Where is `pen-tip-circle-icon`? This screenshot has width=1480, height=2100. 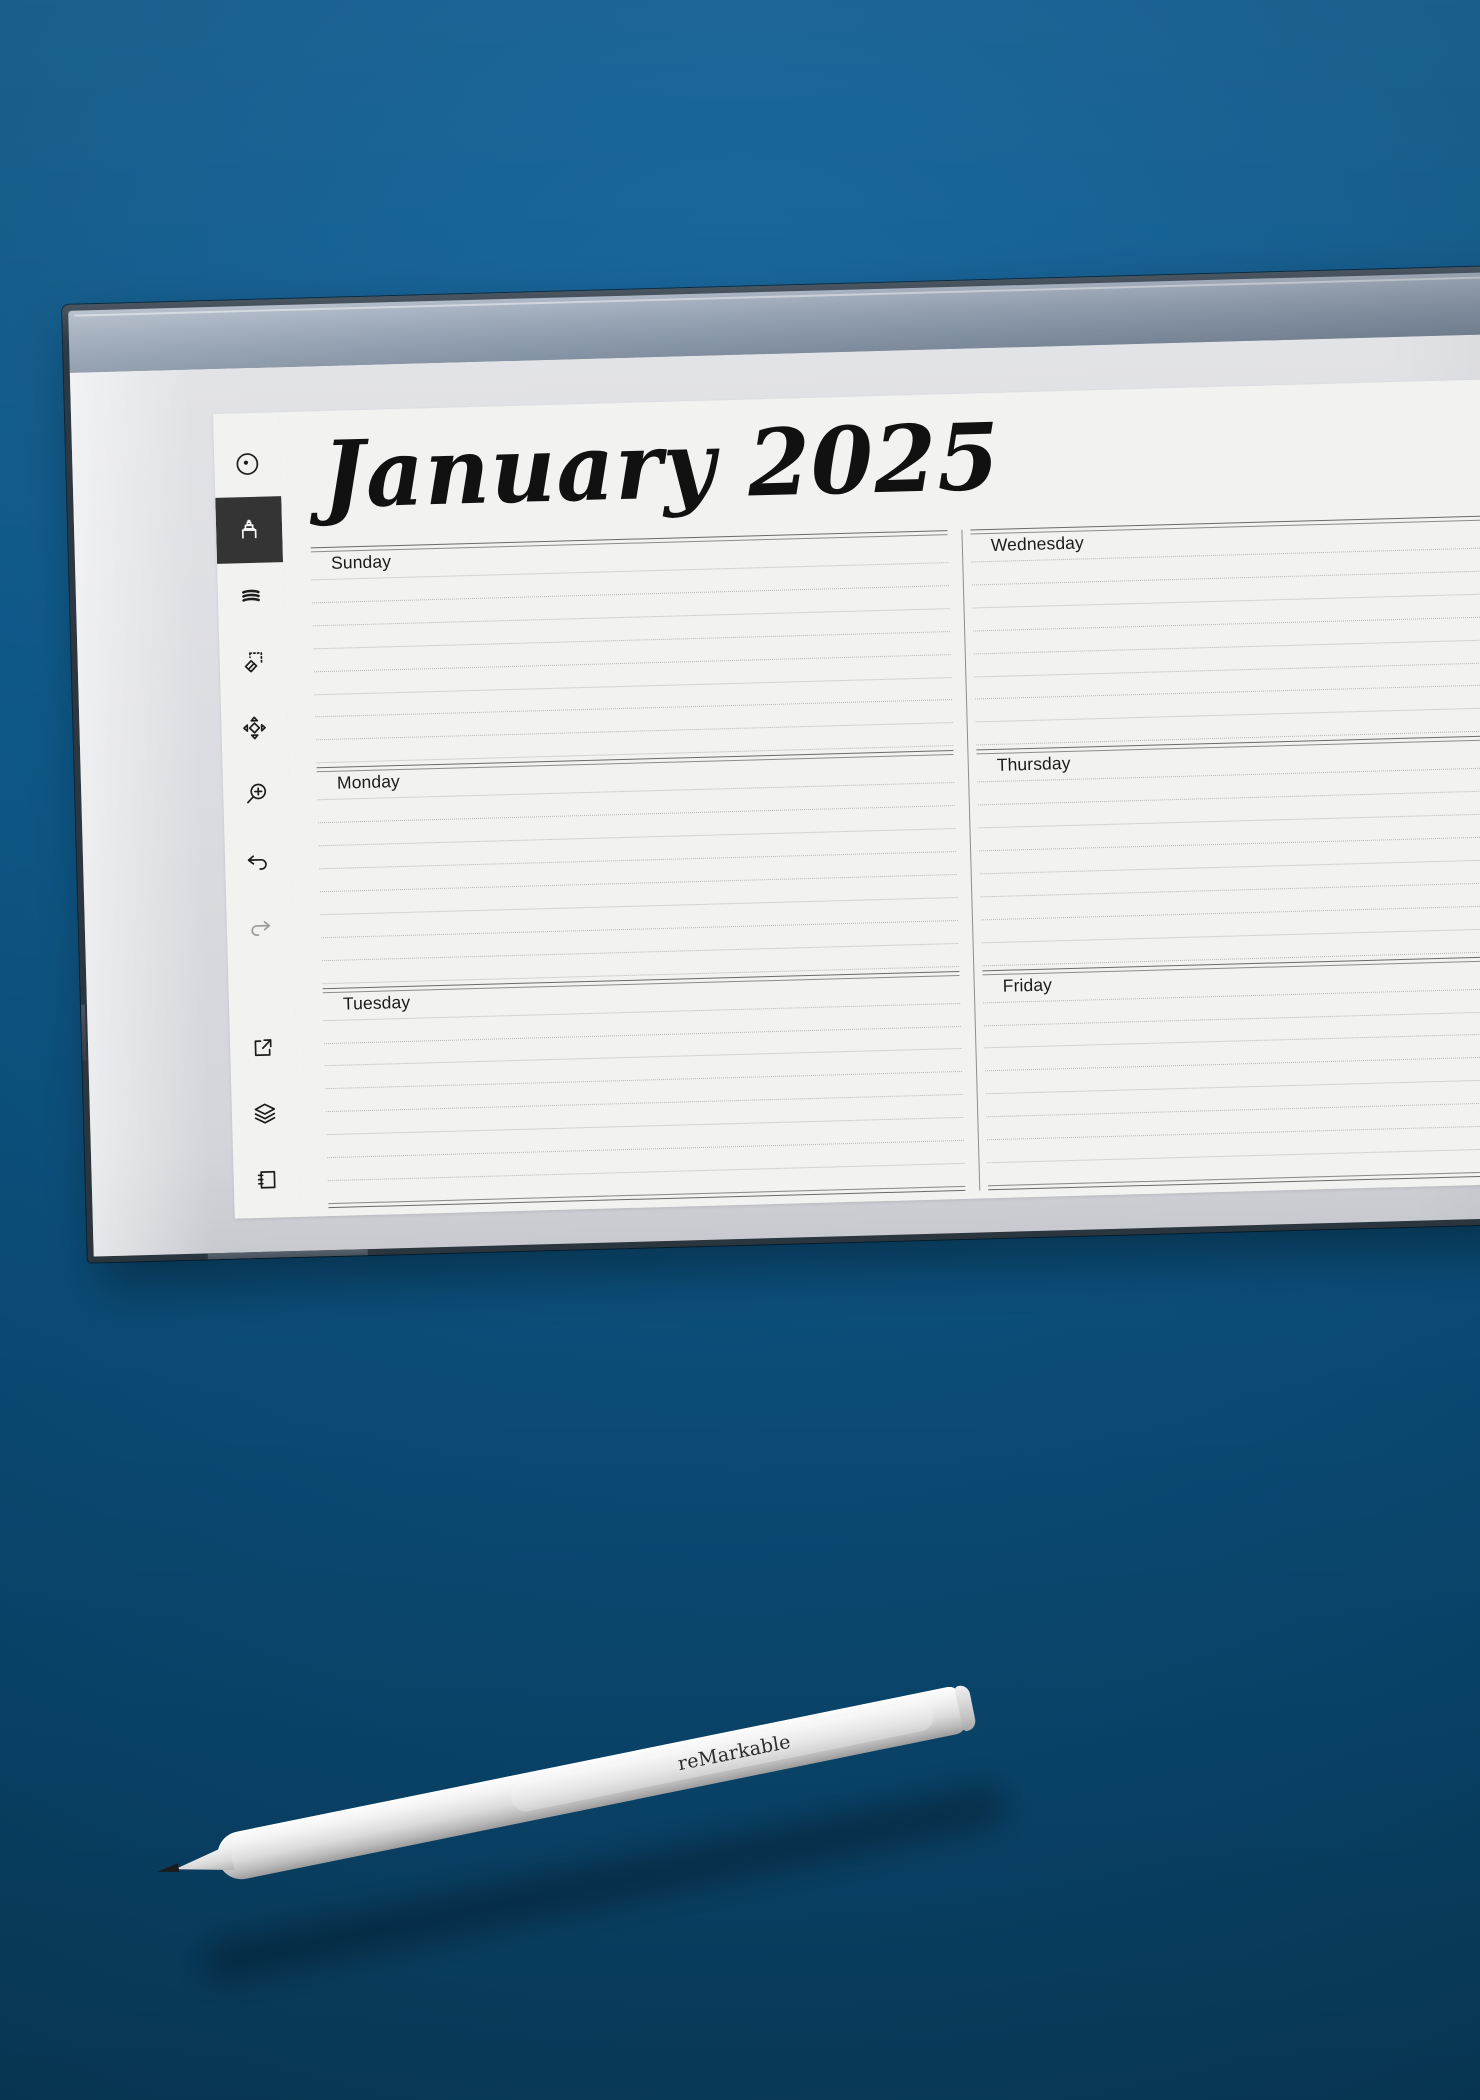 pen-tip-circle-icon is located at coordinates (247, 464).